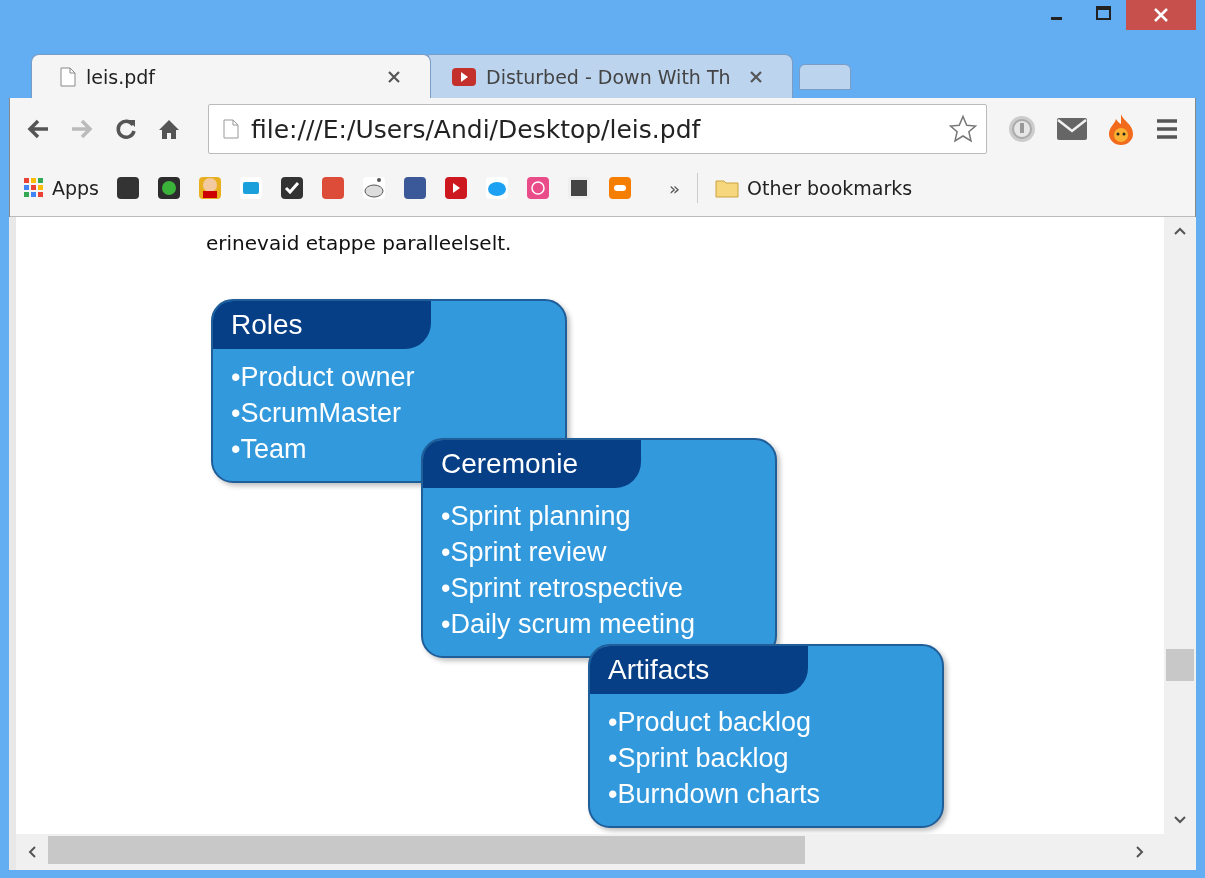 Image resolution: width=1205 pixels, height=878 pixels. What do you see at coordinates (1167, 129) in the screenshot?
I see `menu-icon` at bounding box center [1167, 129].